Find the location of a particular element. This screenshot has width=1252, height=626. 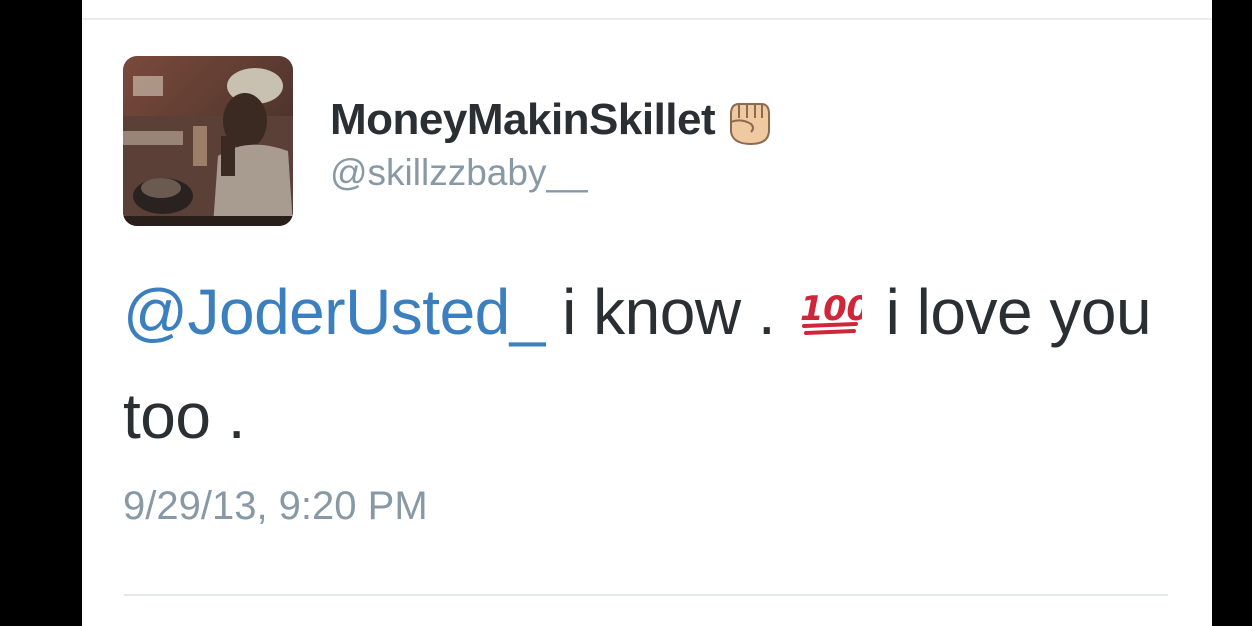

avatar-photo is located at coordinates (208, 141).